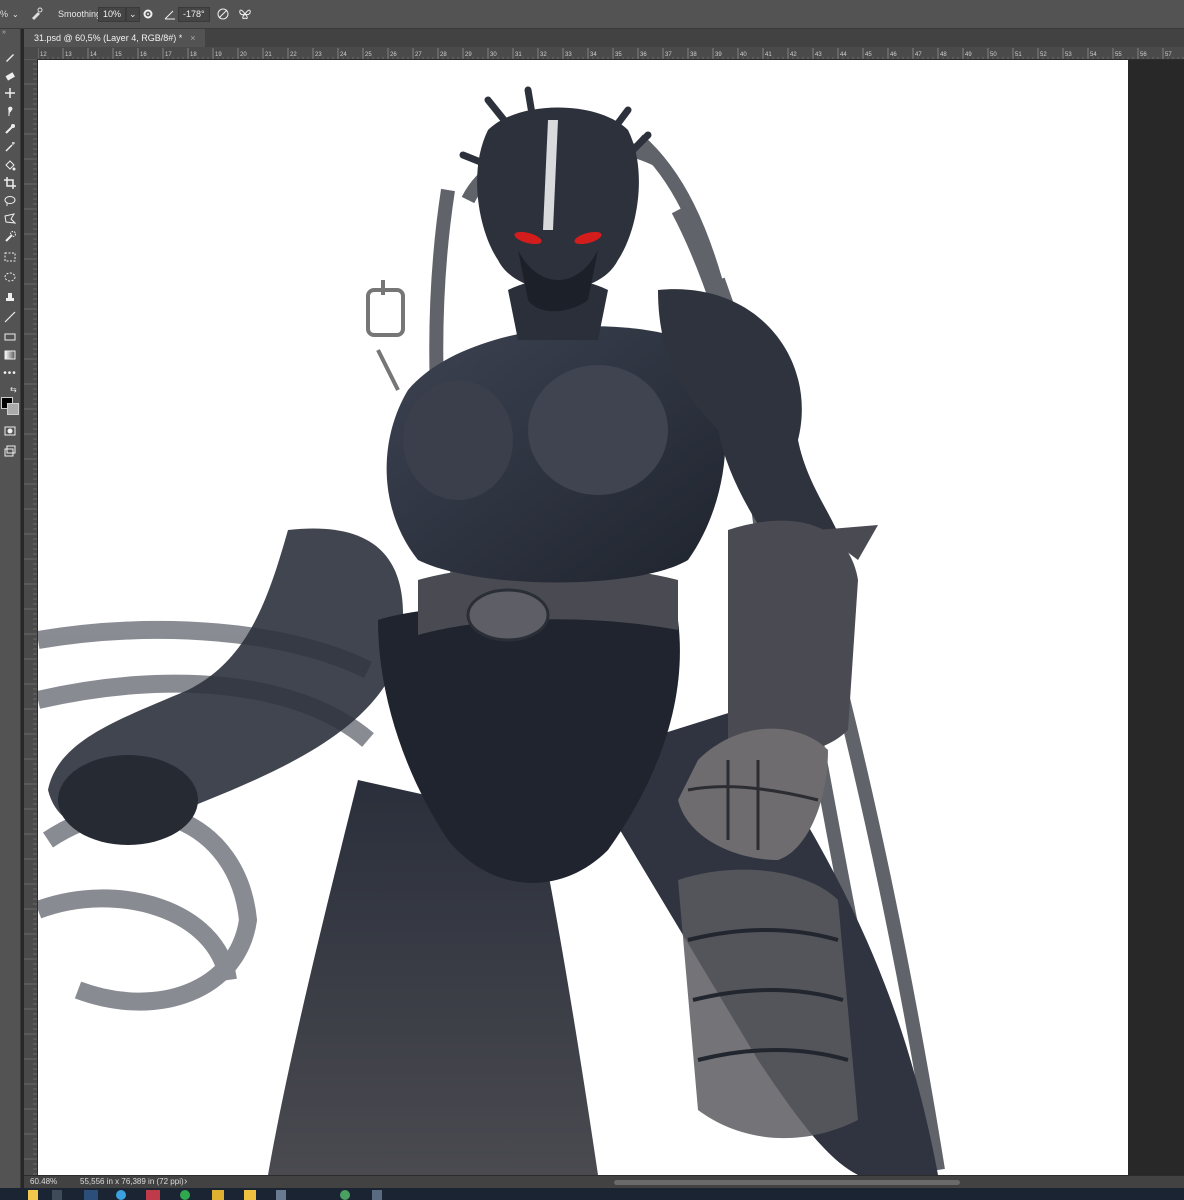  I want to click on document-tab: 31.psd @ 60,5% (Layer 4, RGB/8#) * ×, so click(115, 38).